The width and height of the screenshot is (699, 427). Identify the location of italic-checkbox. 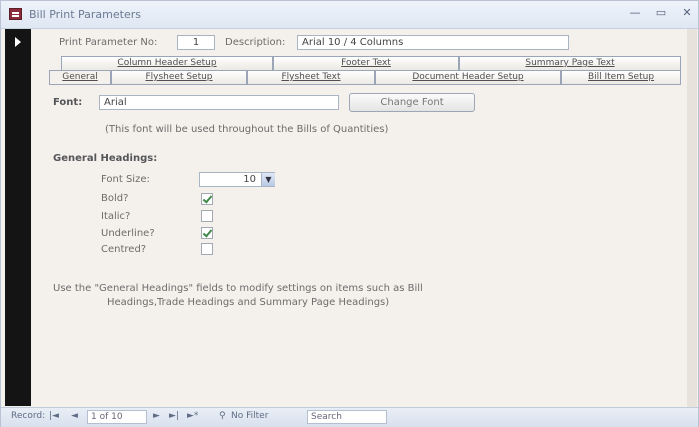
(207, 216).